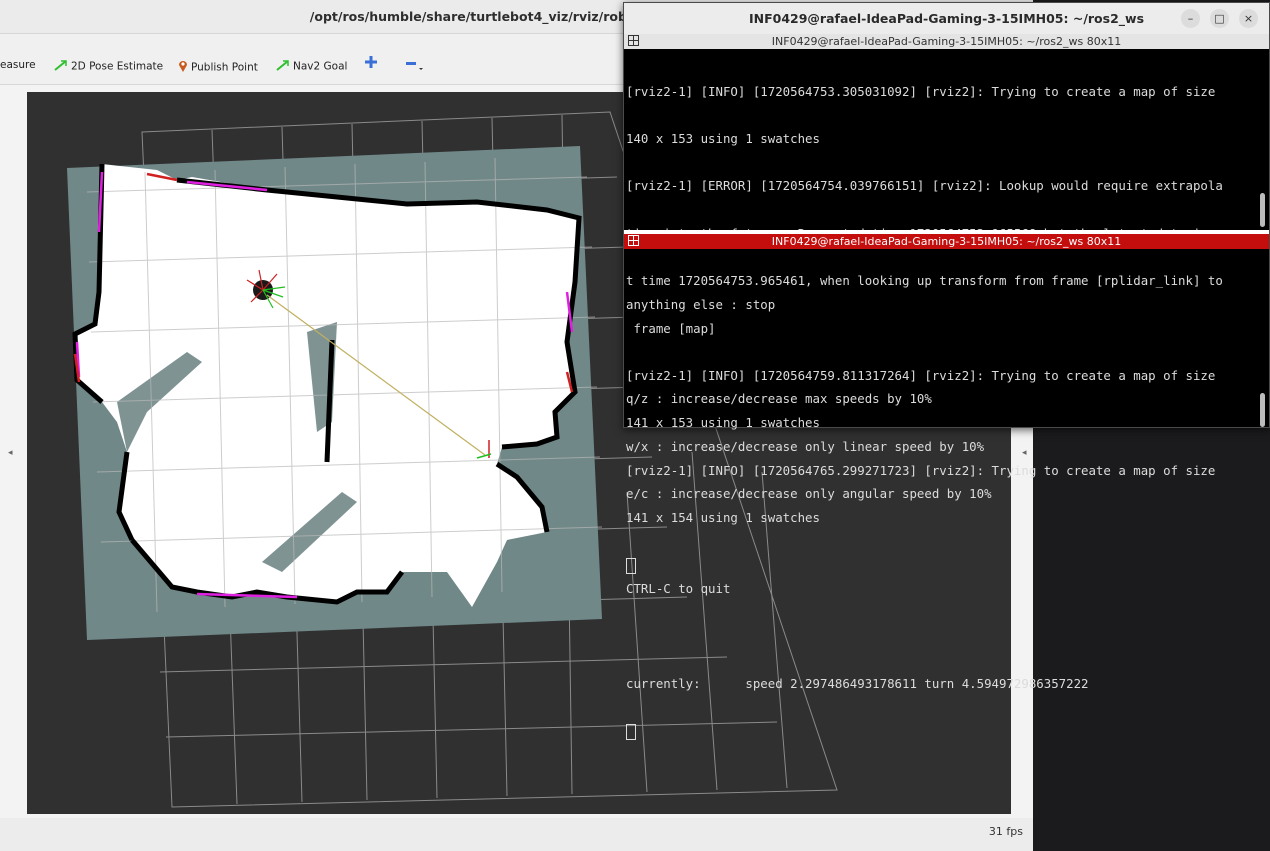 This screenshot has width=1270, height=851. I want to click on pose-estimate-label: 2D Pose Estimate, so click(117, 66).